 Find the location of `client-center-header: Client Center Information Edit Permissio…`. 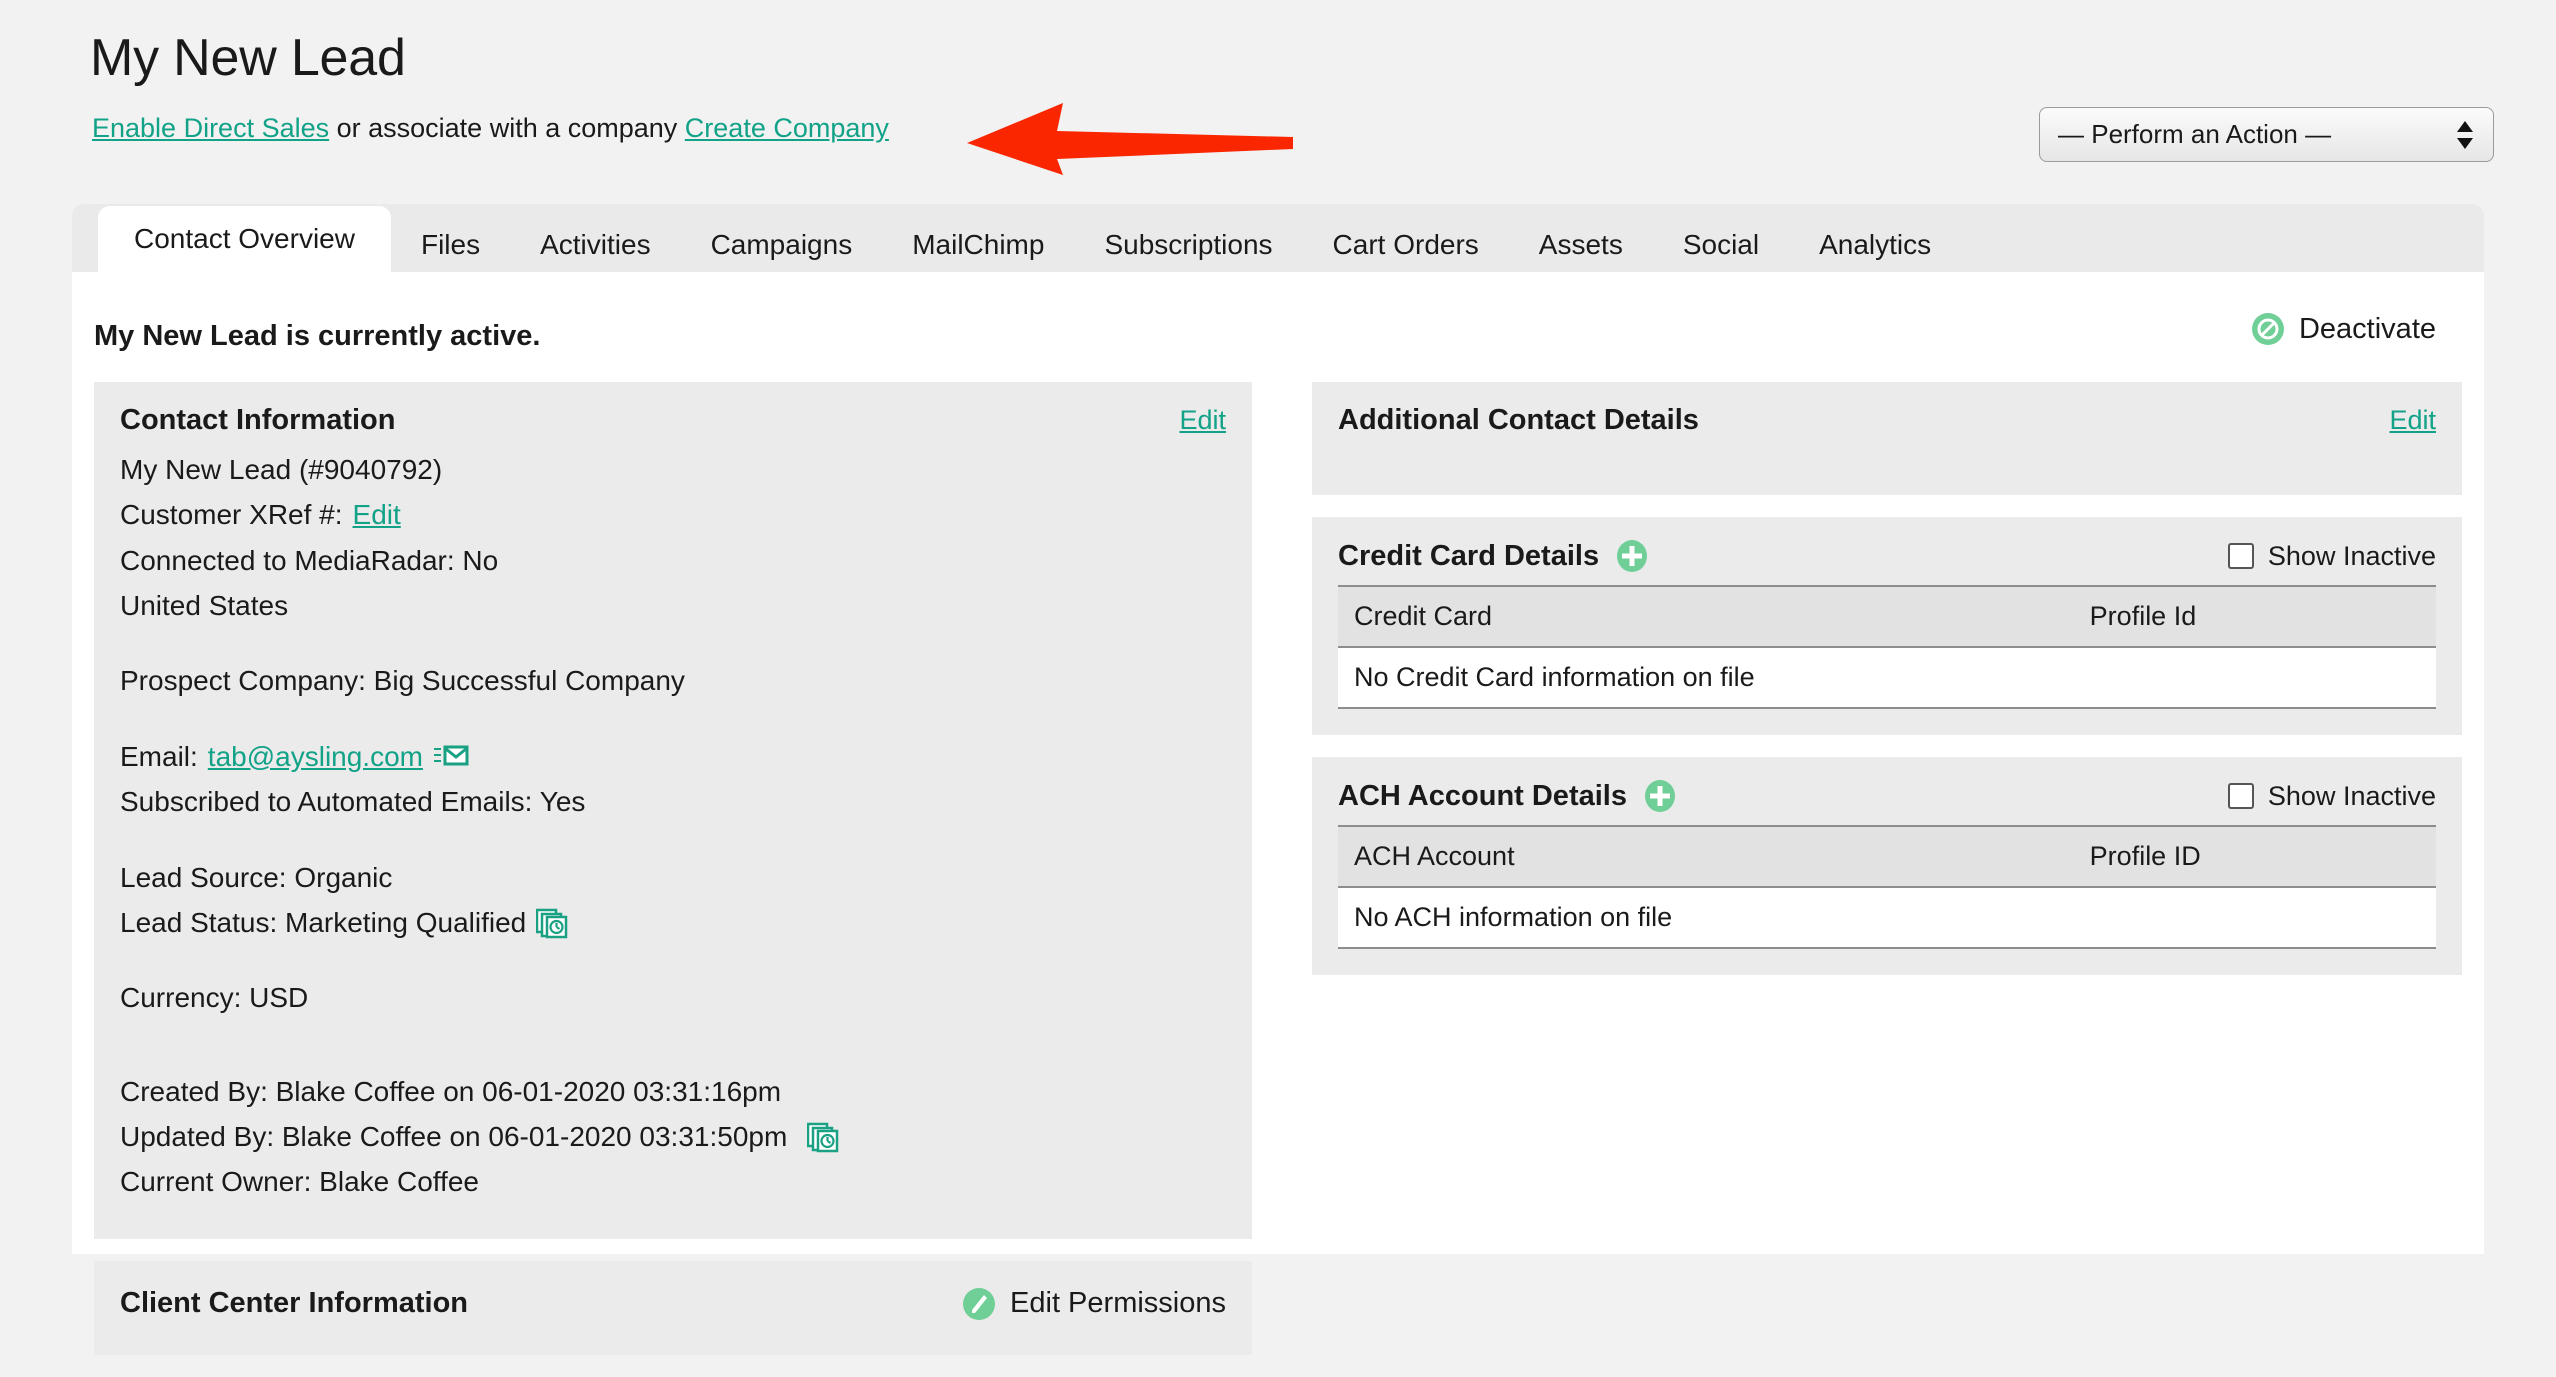

client-center-header: Client Center Information Edit Permissio… is located at coordinates (673, 1304).